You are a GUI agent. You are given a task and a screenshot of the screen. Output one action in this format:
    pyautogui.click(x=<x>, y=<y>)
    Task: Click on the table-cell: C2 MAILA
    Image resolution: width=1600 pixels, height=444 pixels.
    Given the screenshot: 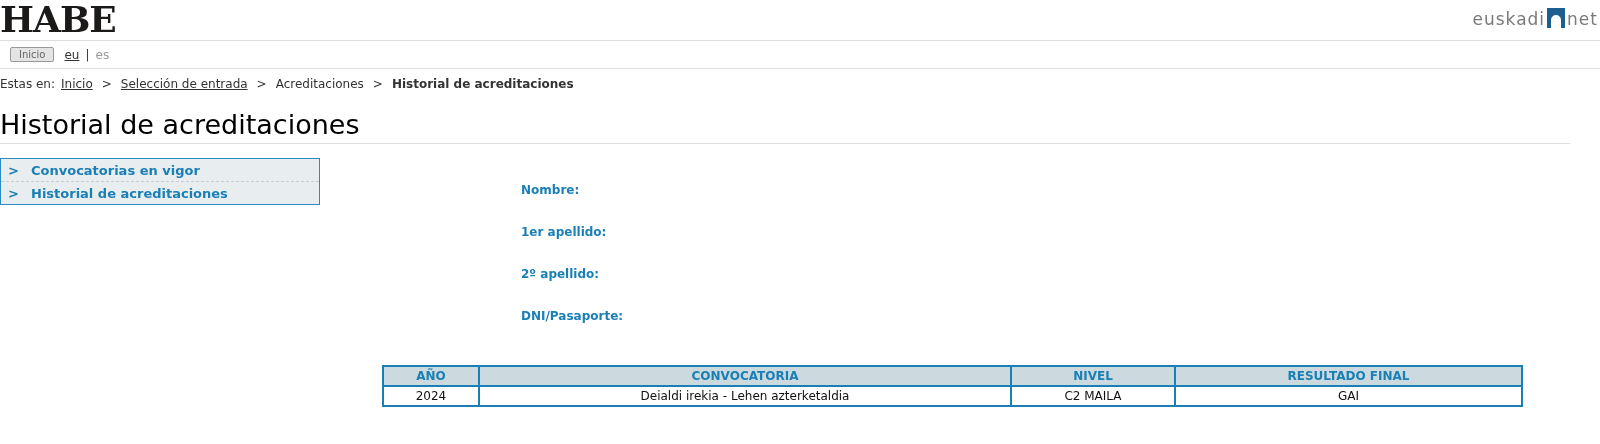 What is the action you would take?
    pyautogui.click(x=1093, y=396)
    